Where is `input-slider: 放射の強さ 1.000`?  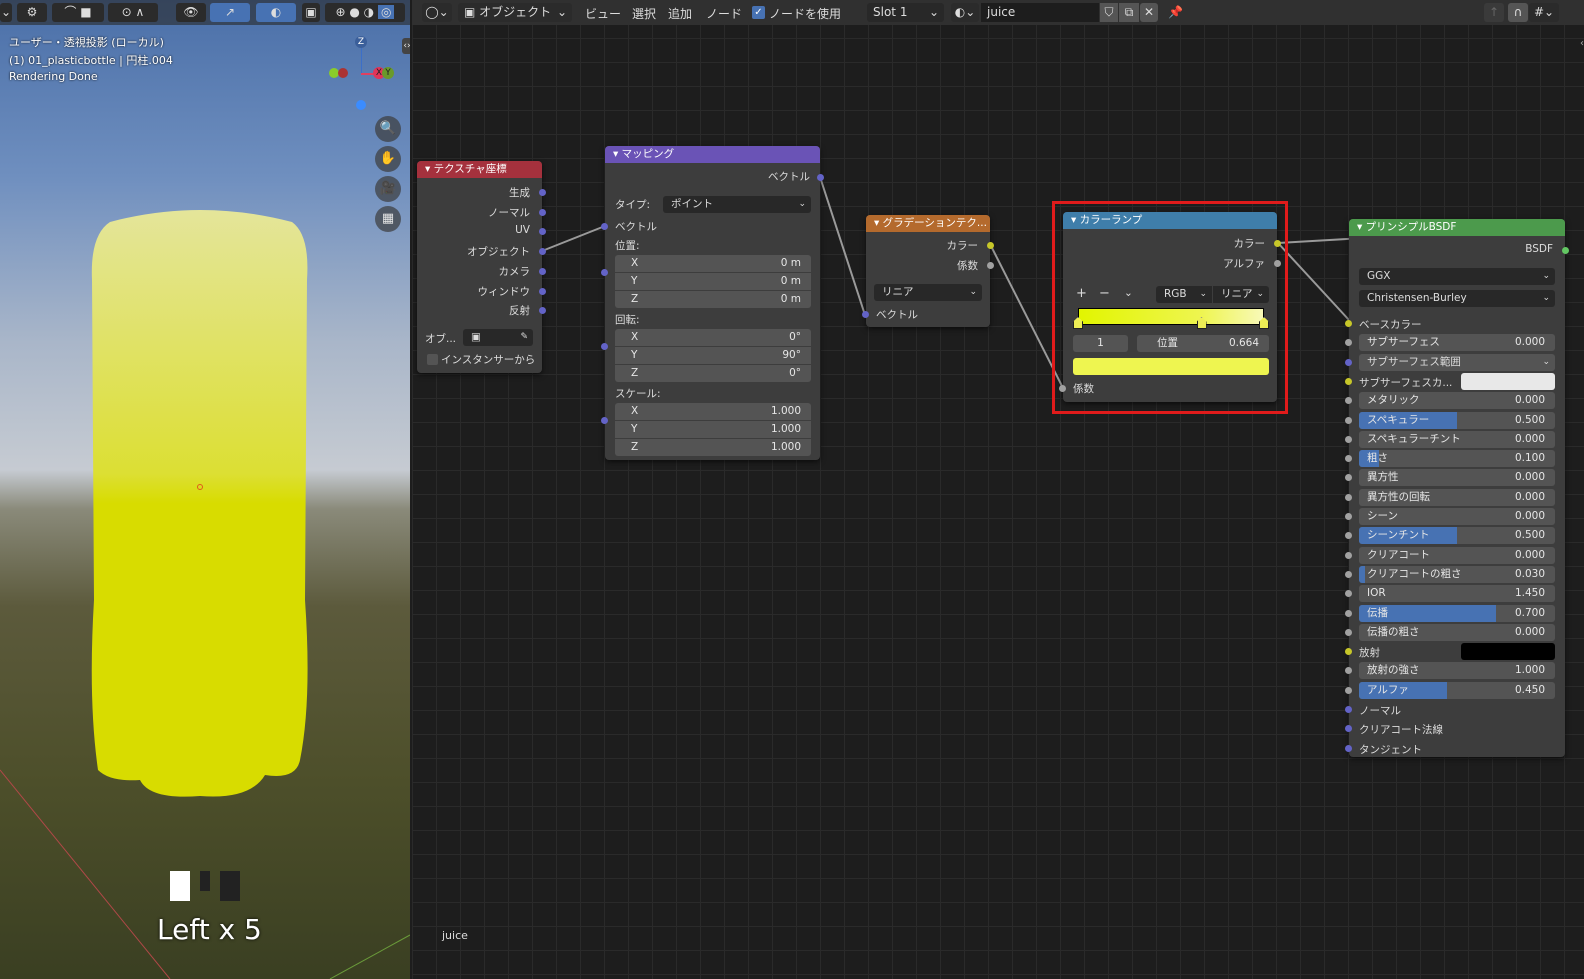 input-slider: 放射の強さ 1.000 is located at coordinates (1457, 671).